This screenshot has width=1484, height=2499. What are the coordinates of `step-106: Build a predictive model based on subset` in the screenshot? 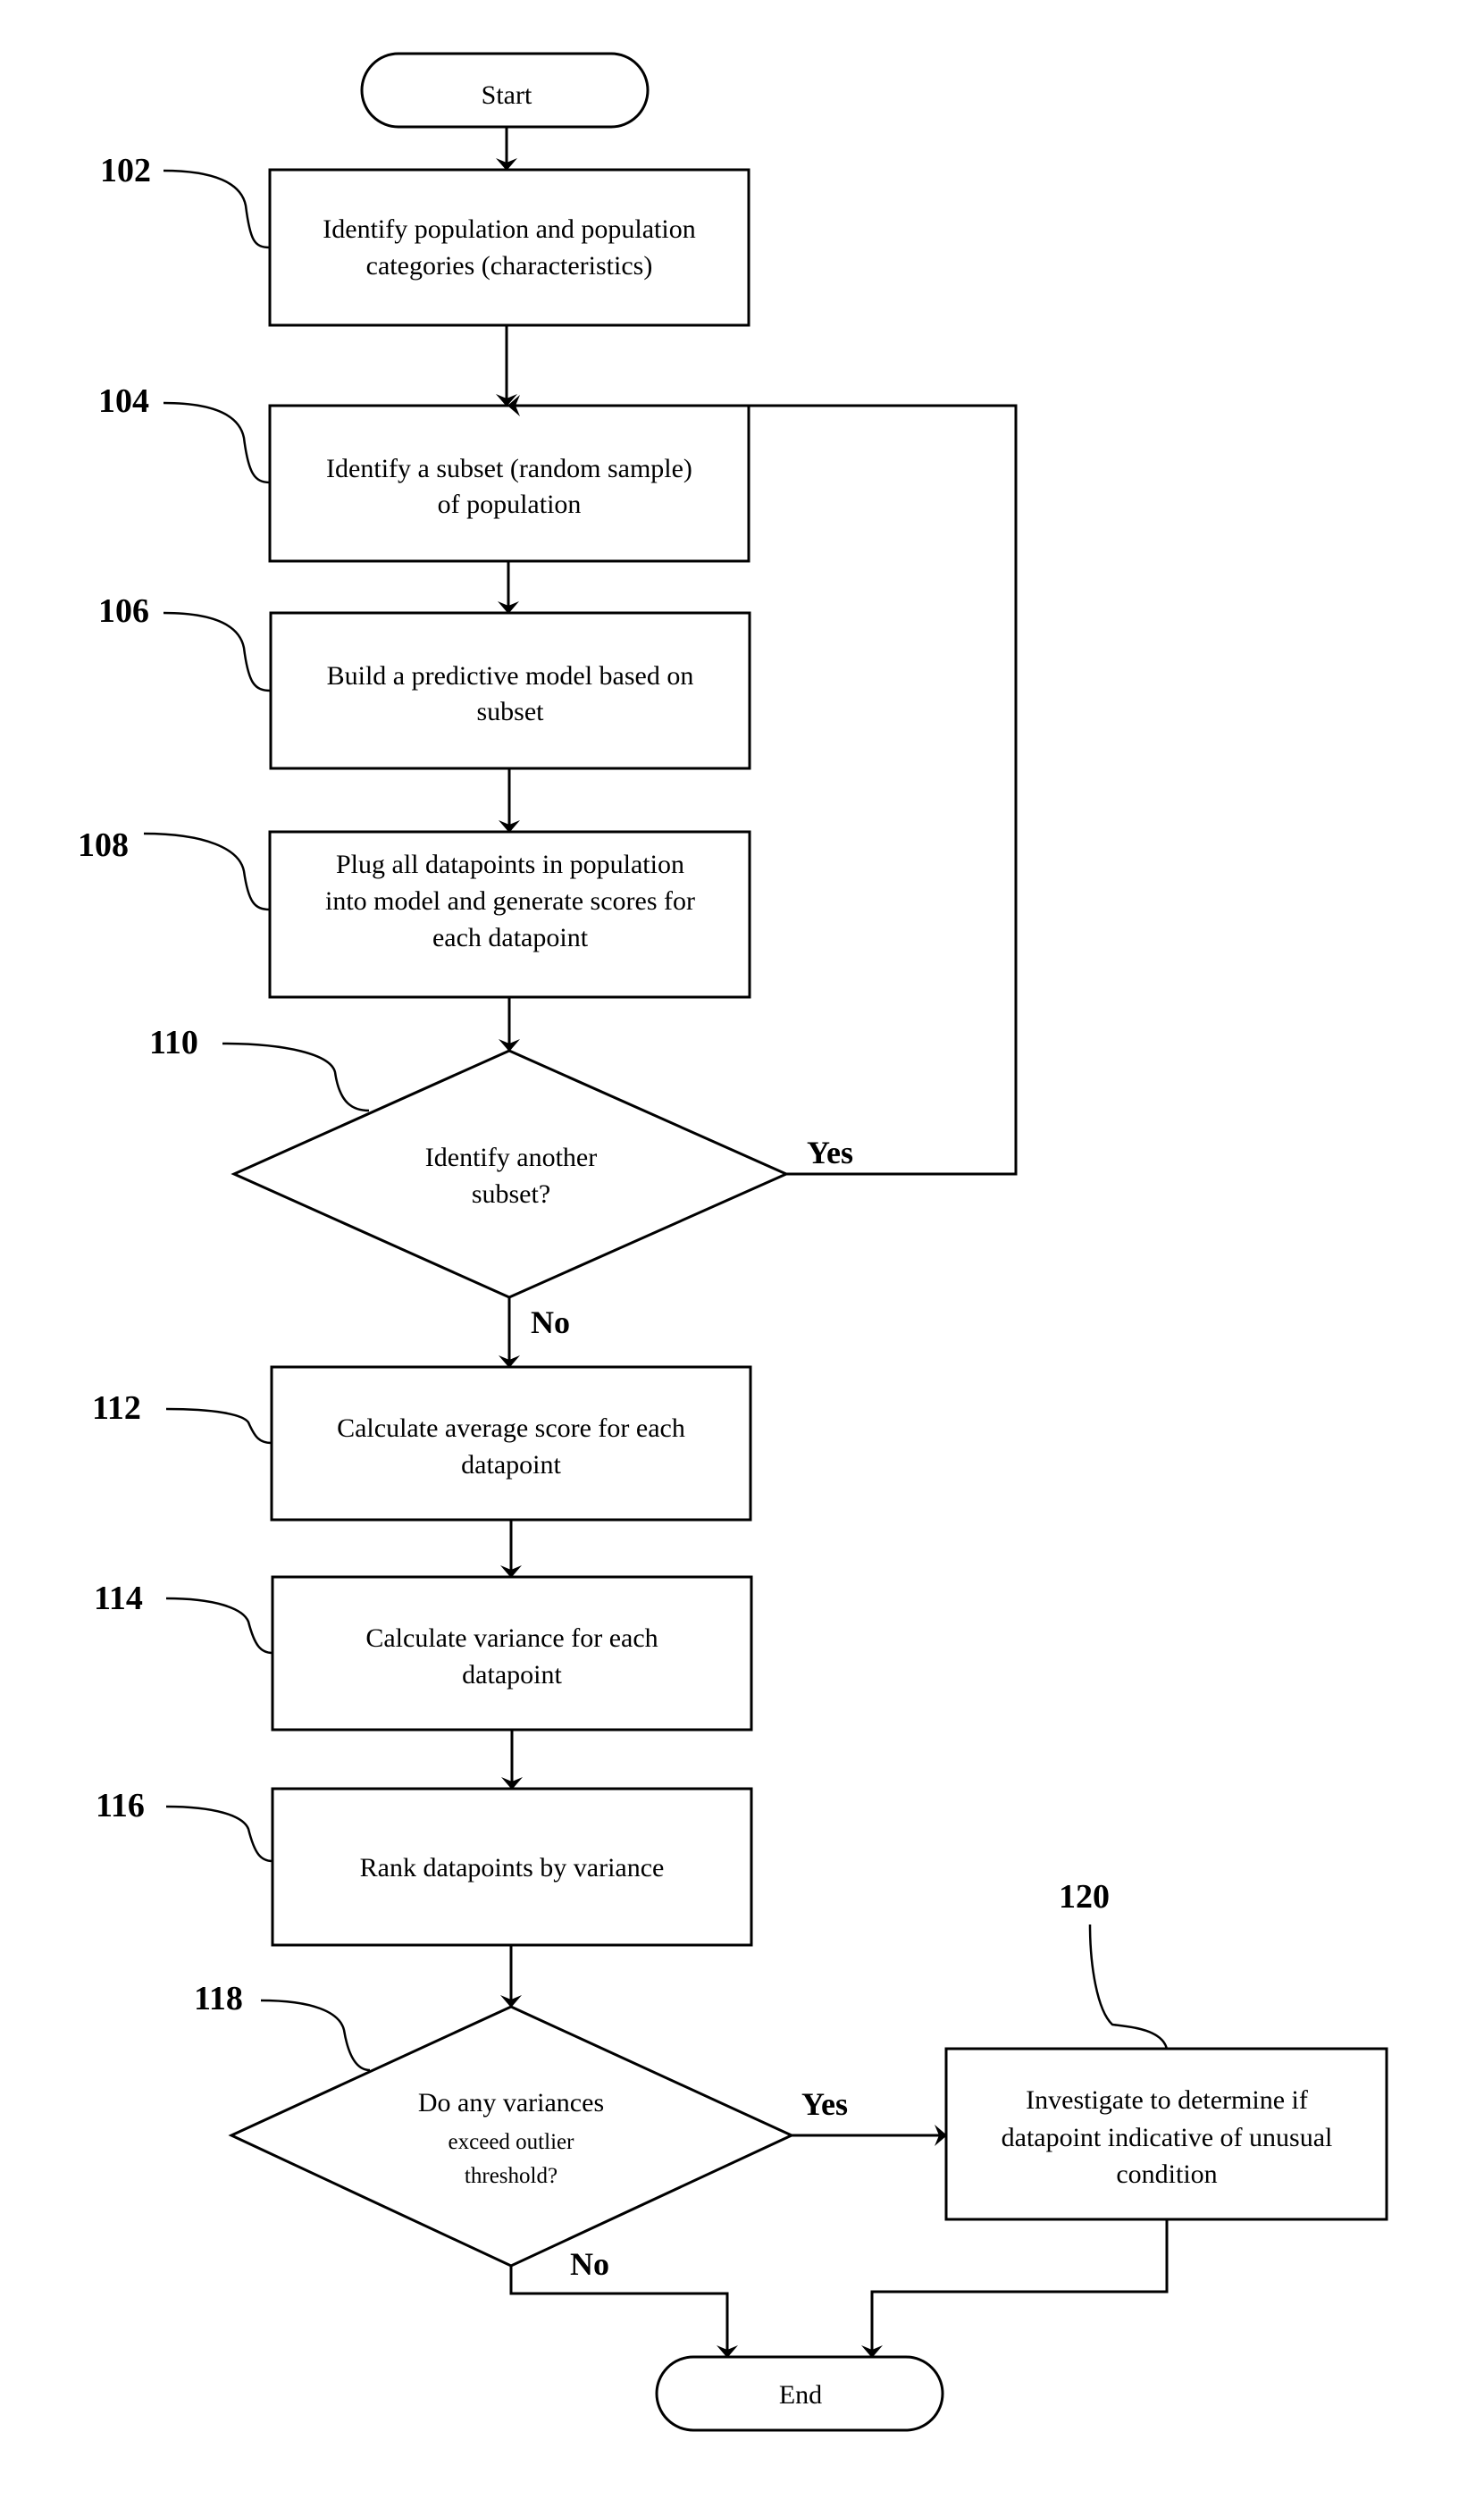 It's located at (510, 690).